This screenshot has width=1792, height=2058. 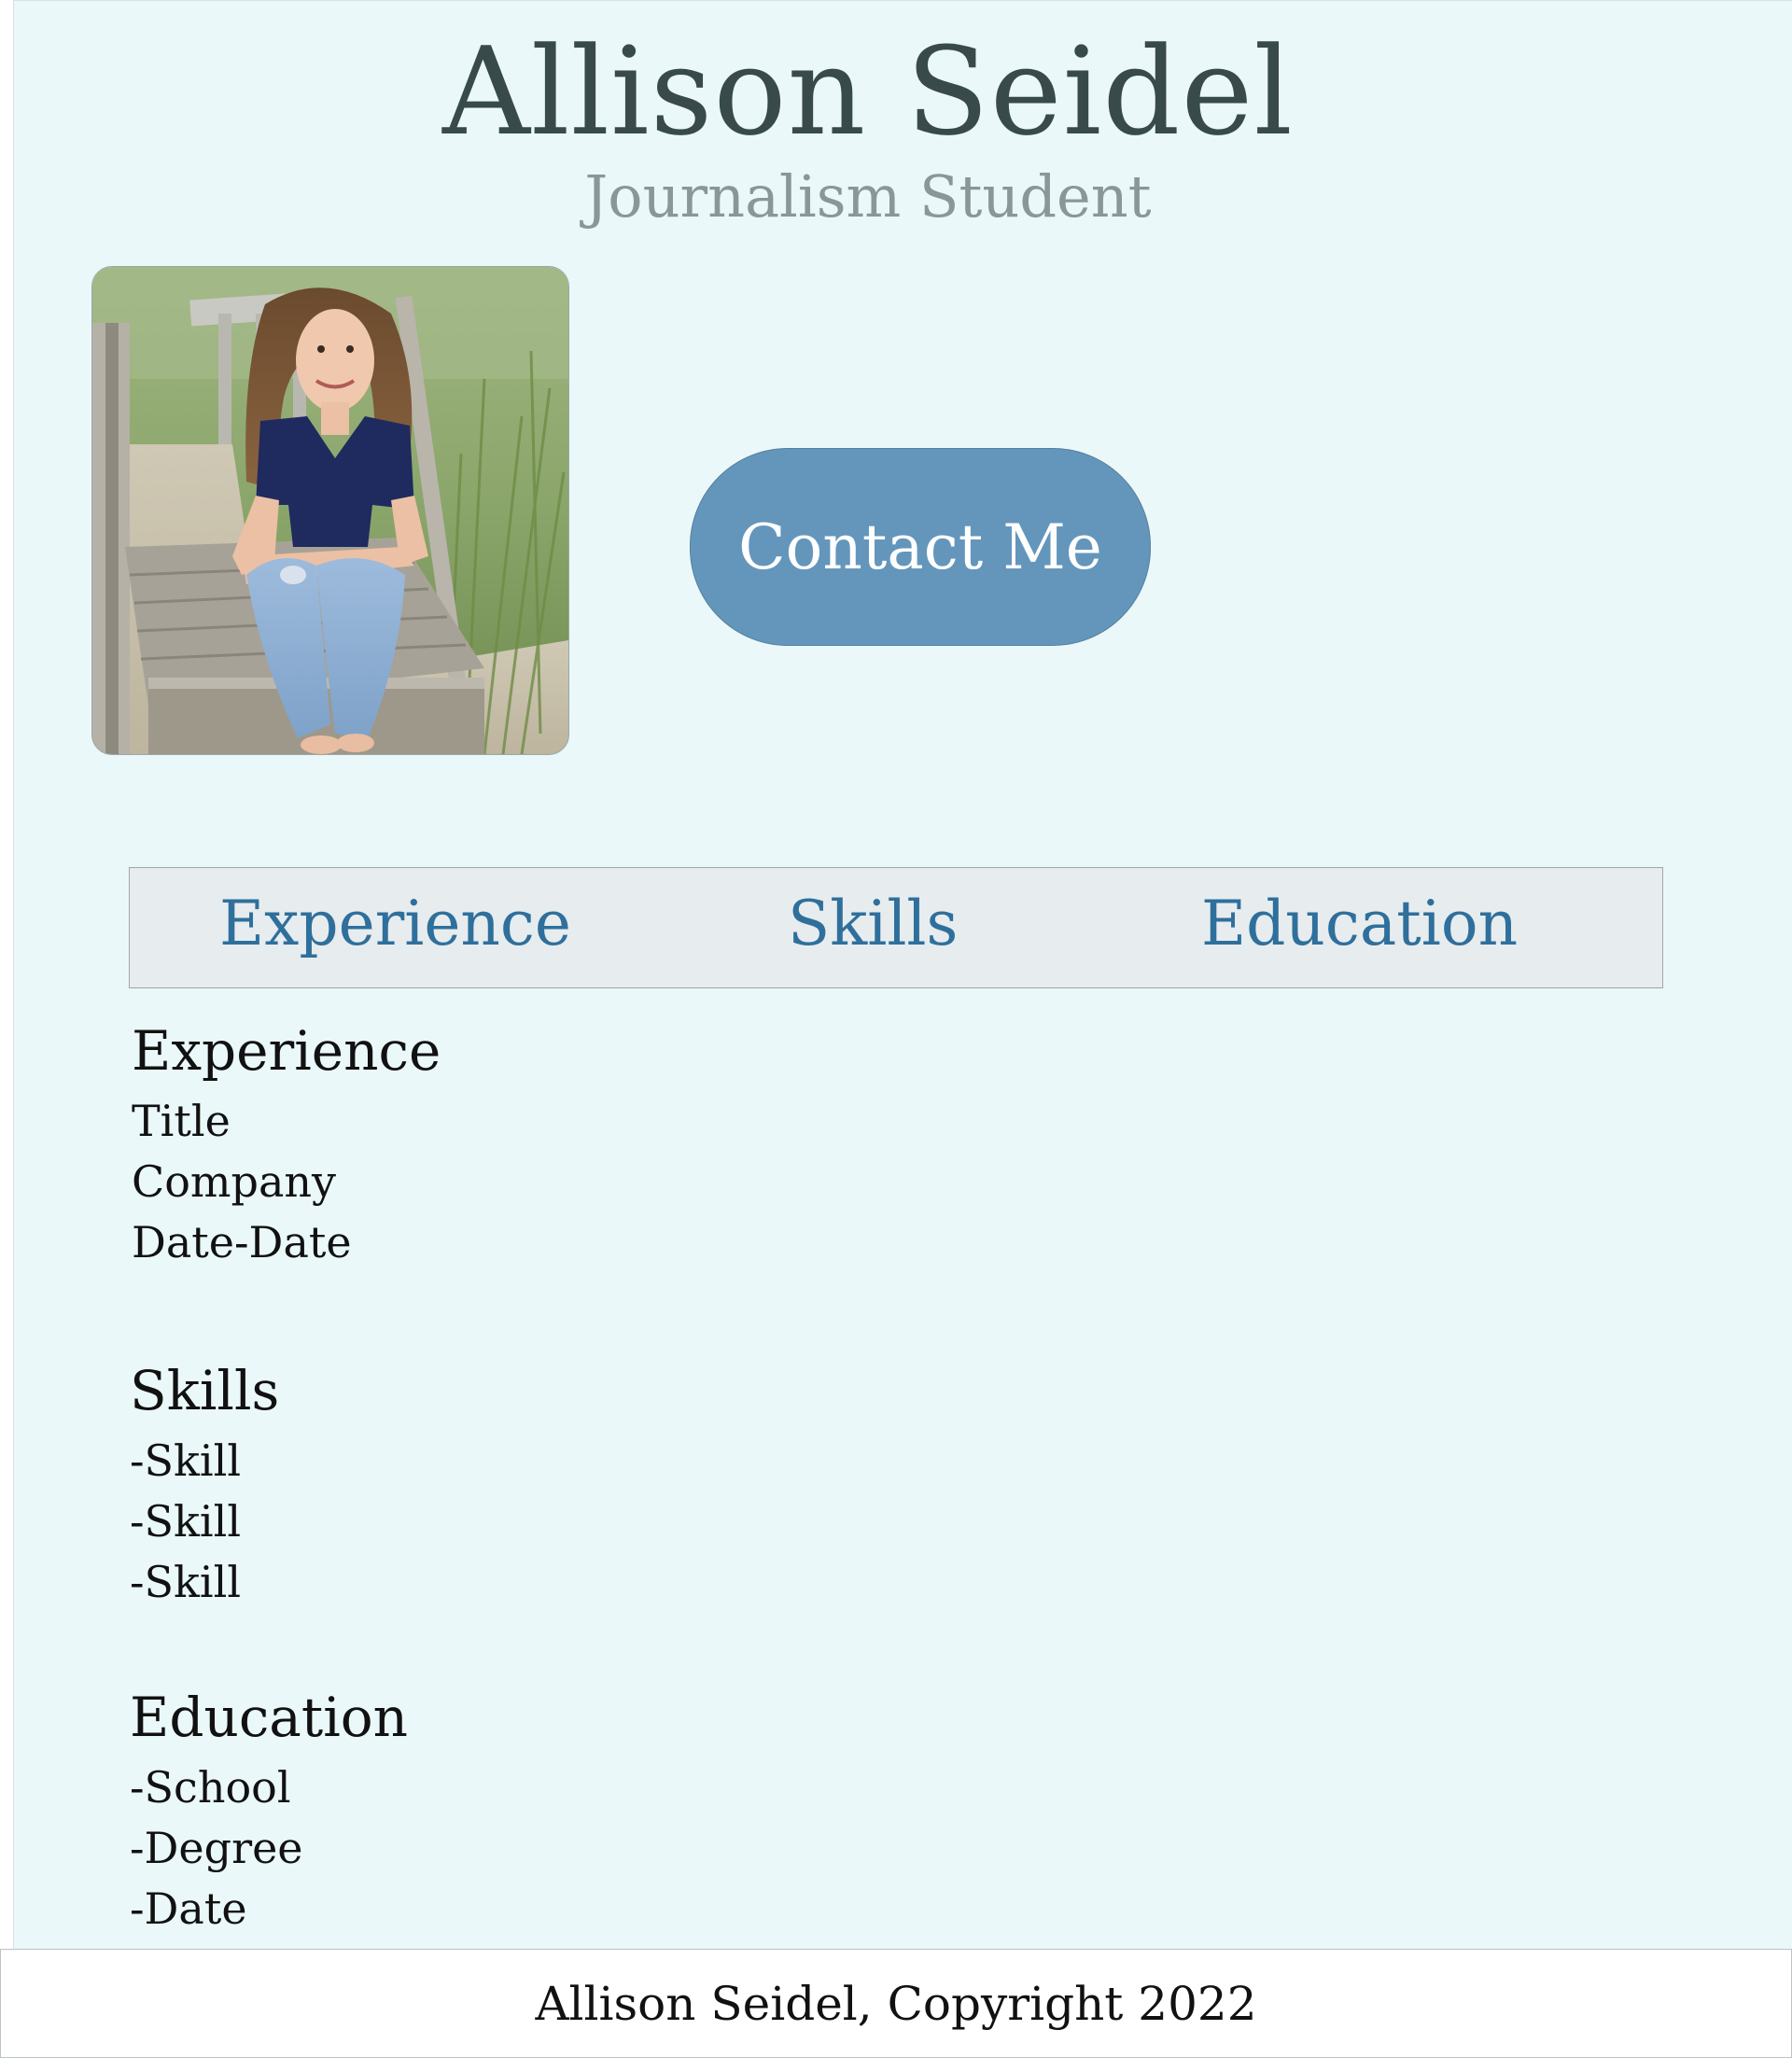 What do you see at coordinates (242, 1242) in the screenshot?
I see `experience-dates: Date-Date` at bounding box center [242, 1242].